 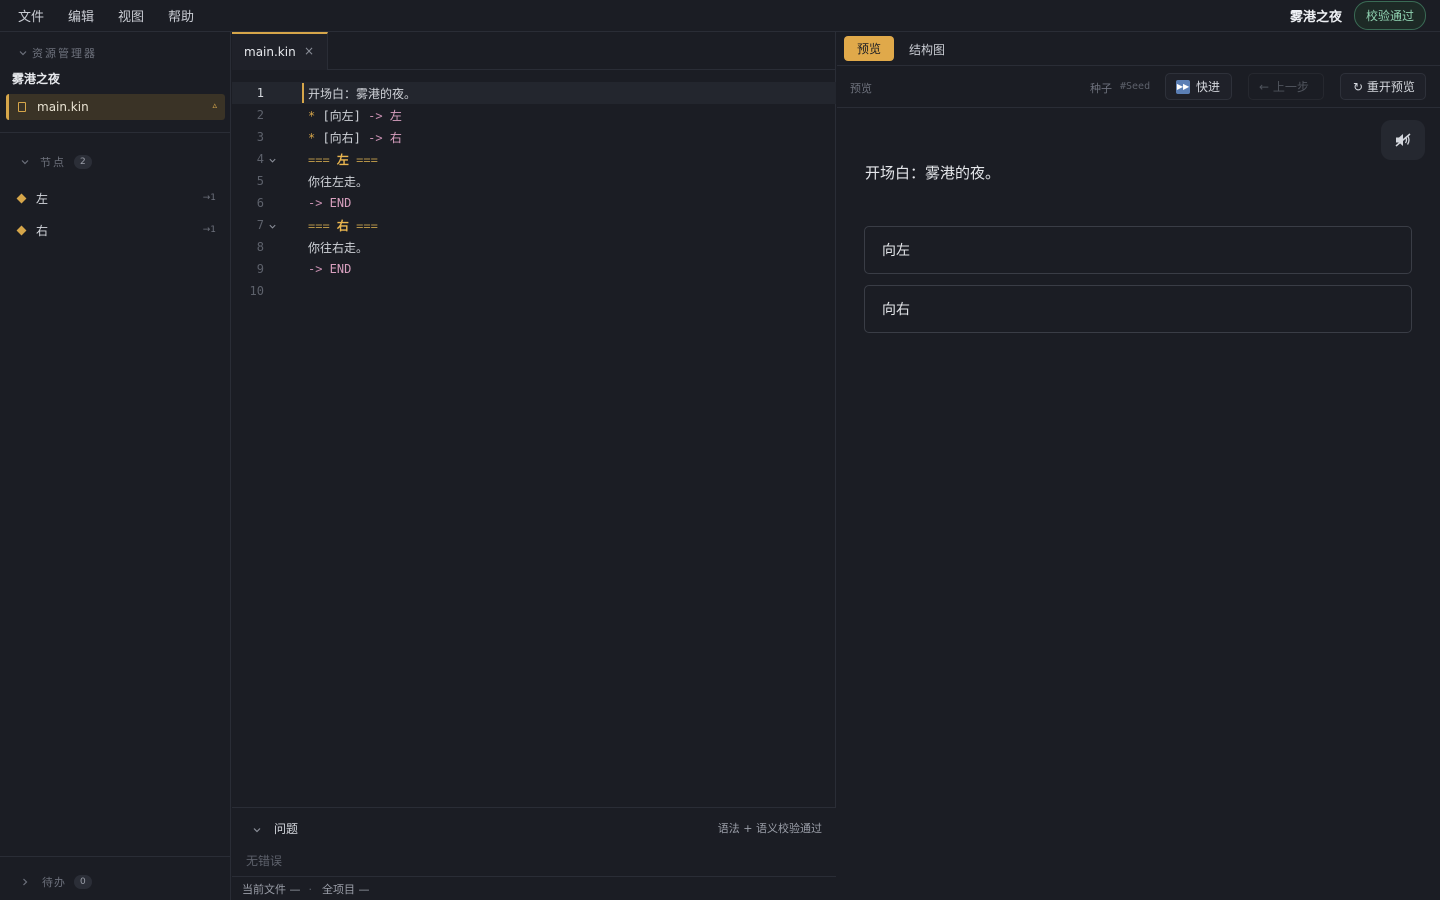 I want to click on code-text: 你往右走。, so click(x=338, y=247).